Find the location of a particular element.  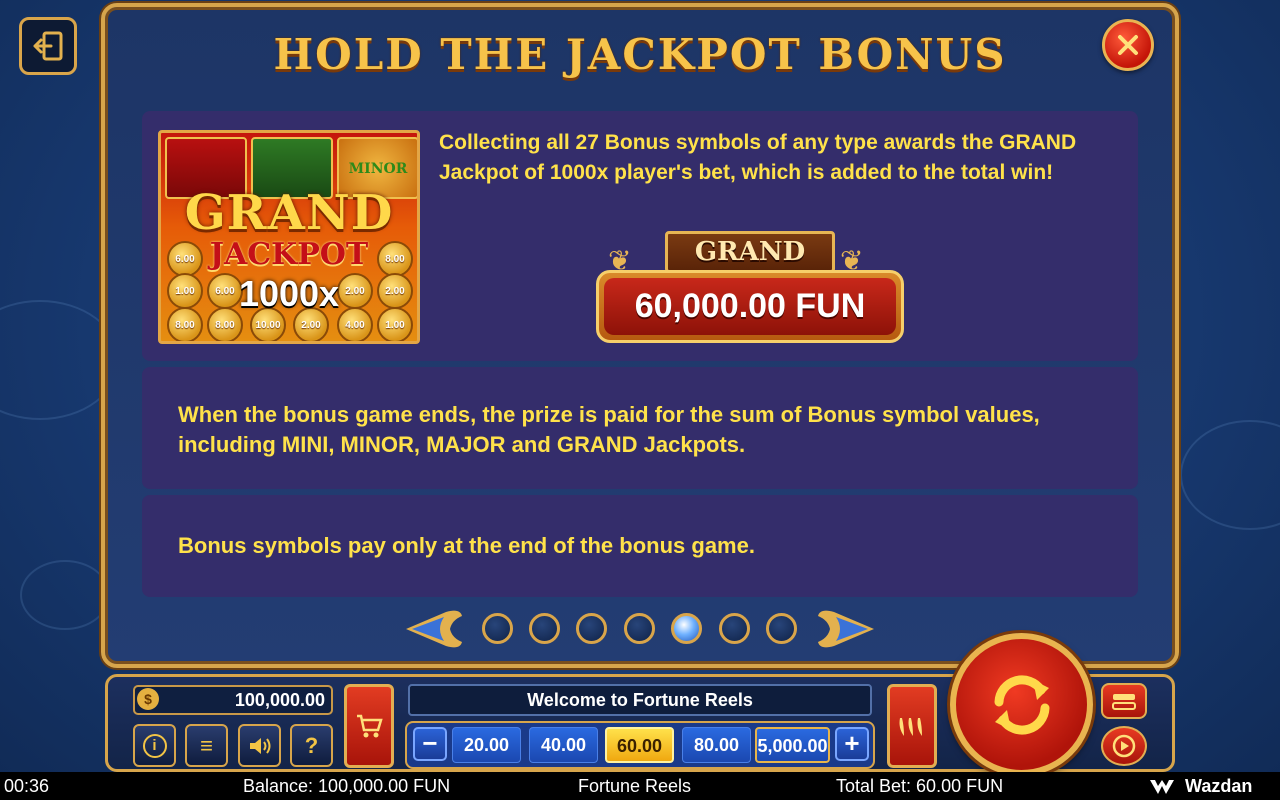

bet-decrease-button: − is located at coordinates (430, 744).